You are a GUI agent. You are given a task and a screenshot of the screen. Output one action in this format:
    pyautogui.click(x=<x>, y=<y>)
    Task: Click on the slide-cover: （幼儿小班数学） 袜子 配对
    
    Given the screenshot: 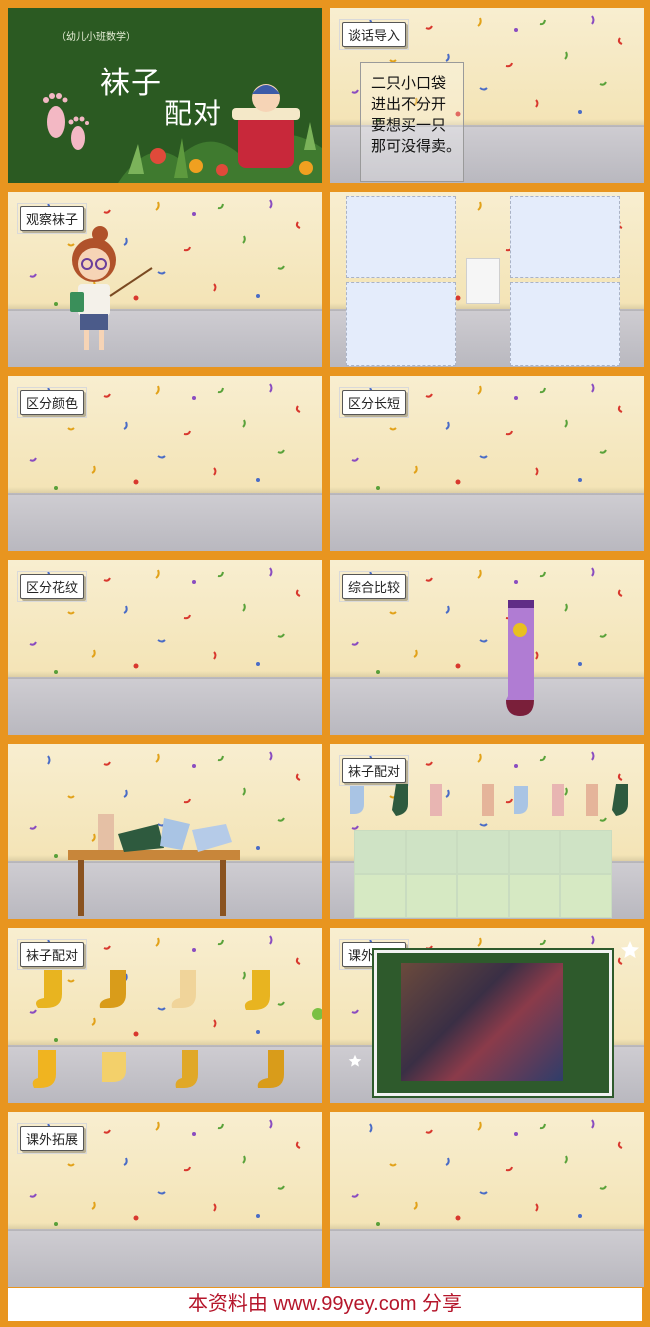 What is the action you would take?
    pyautogui.click(x=165, y=95)
    